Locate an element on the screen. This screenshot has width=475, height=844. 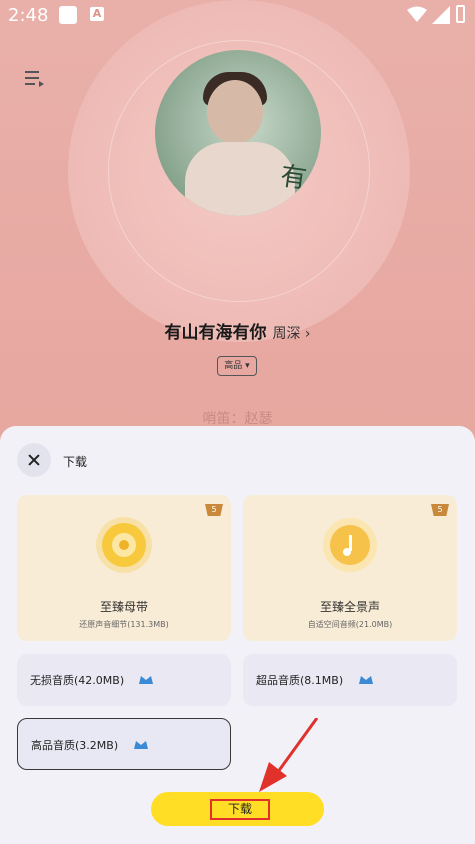
option-lossless: 无损音质(42.0MB) is located at coordinates (124, 680).